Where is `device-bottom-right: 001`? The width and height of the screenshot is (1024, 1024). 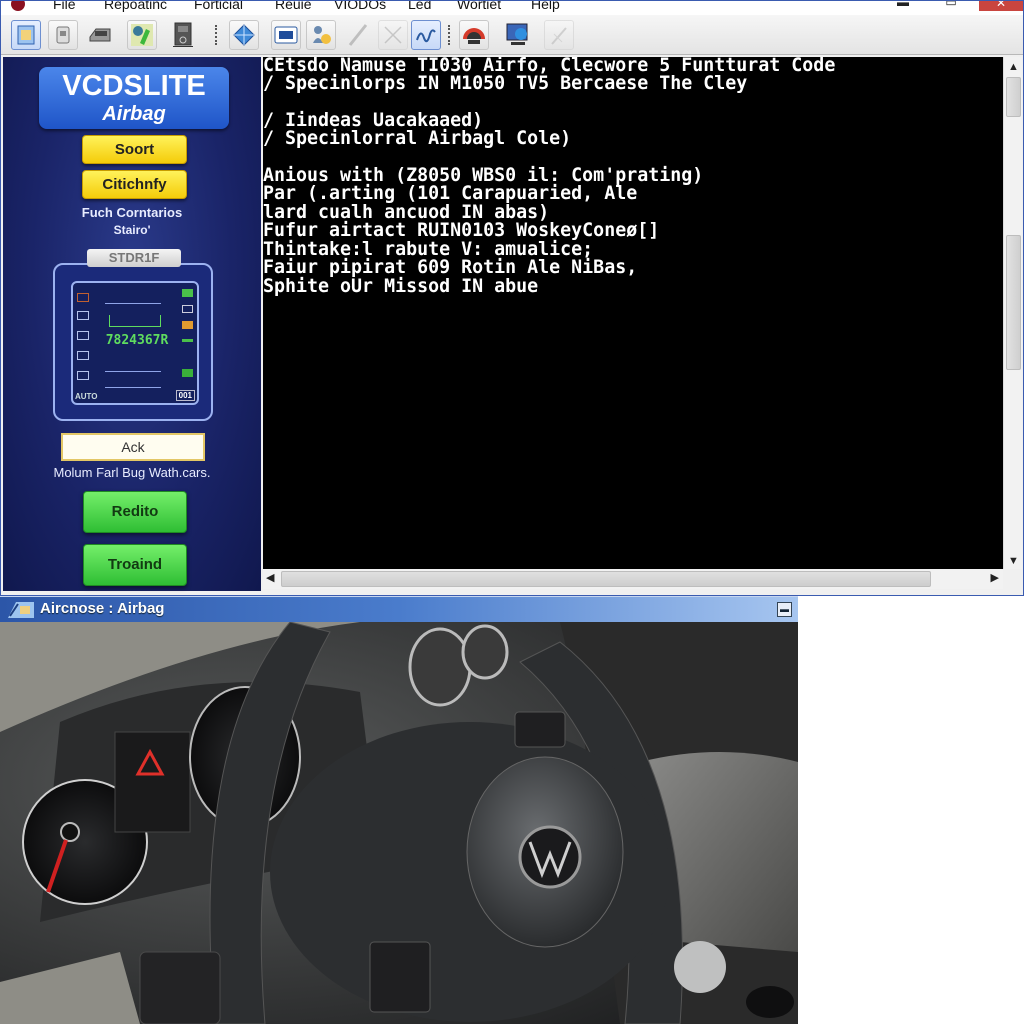
device-bottom-right: 001 is located at coordinates (185, 395).